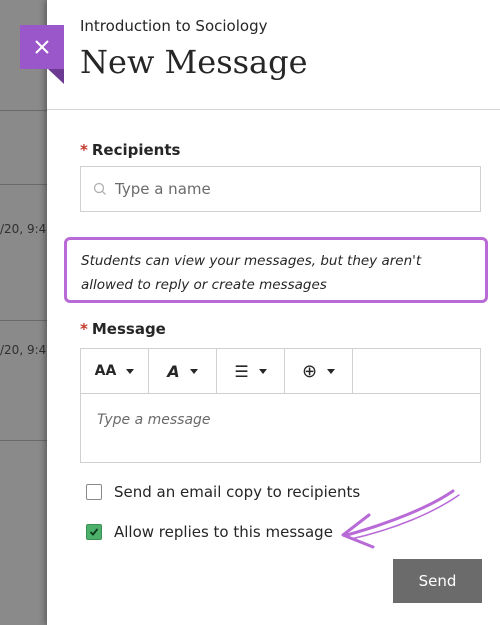 The height and width of the screenshot is (625, 500). I want to click on annotation-arrow-icon, so click(400, 519).